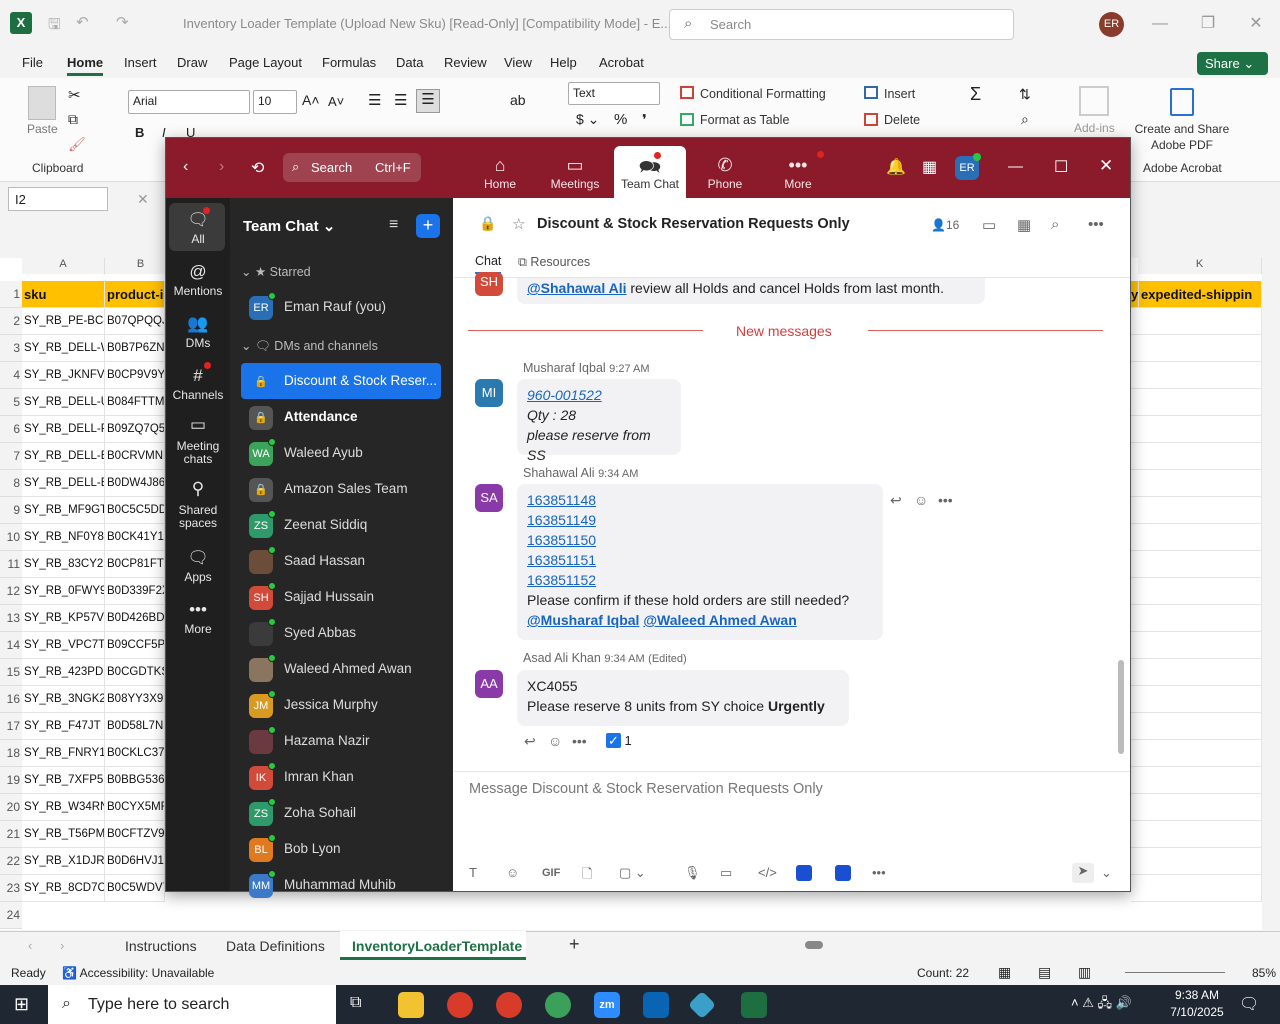 This screenshot has width=1280, height=1024. Describe the element at coordinates (902, 120) in the screenshot. I see `delete-cells-button: Delete` at that location.